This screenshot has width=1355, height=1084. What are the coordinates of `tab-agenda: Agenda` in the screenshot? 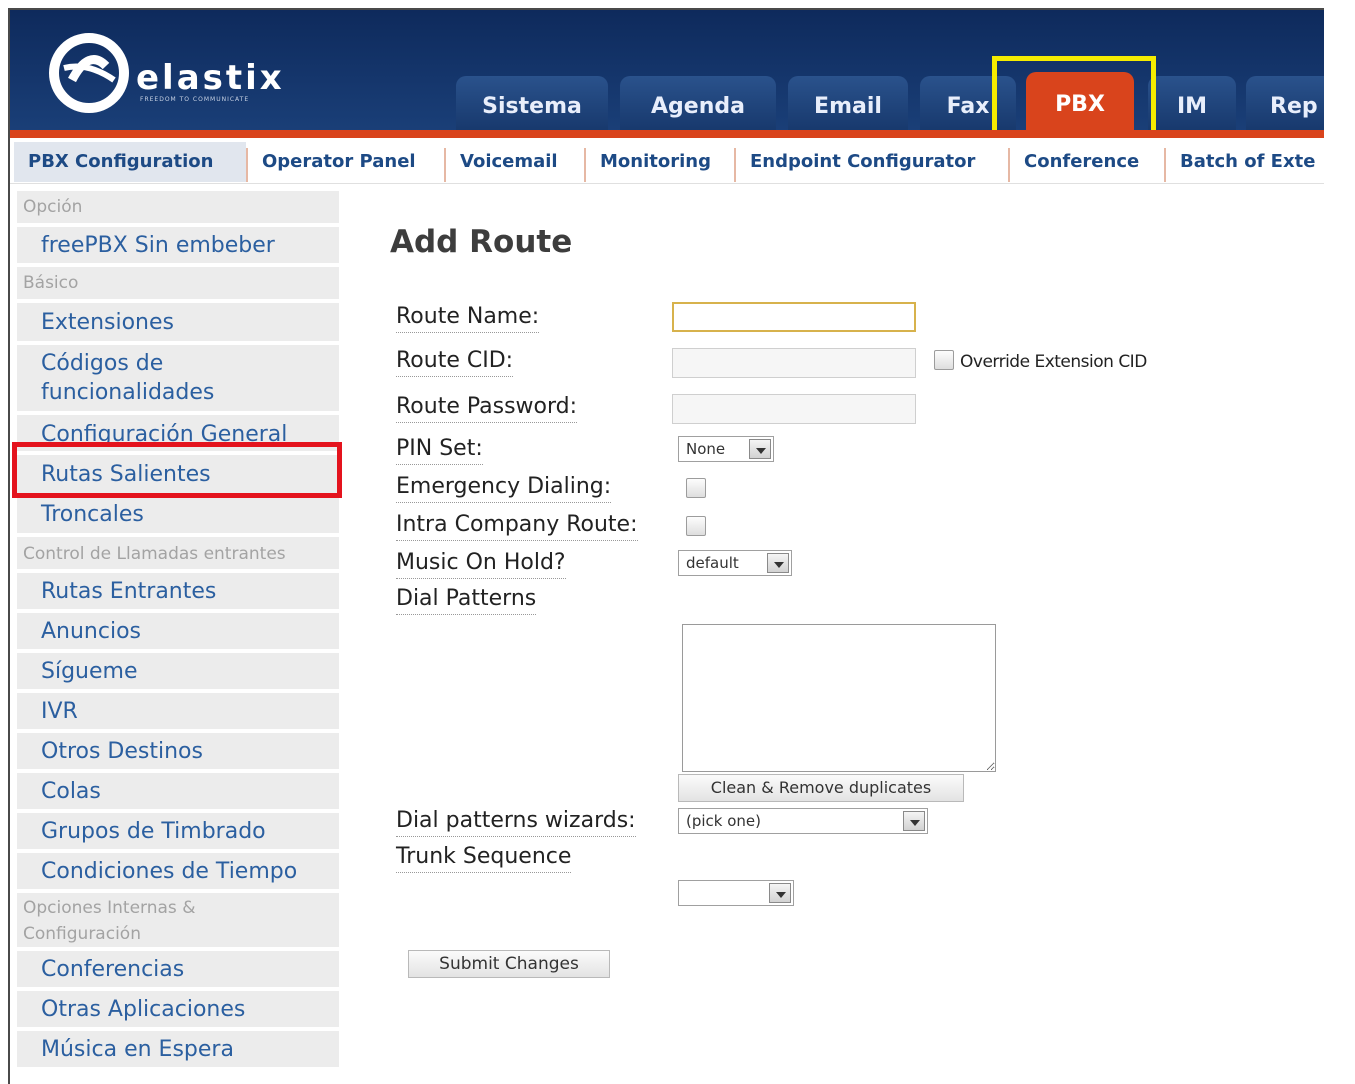 It's located at (698, 104).